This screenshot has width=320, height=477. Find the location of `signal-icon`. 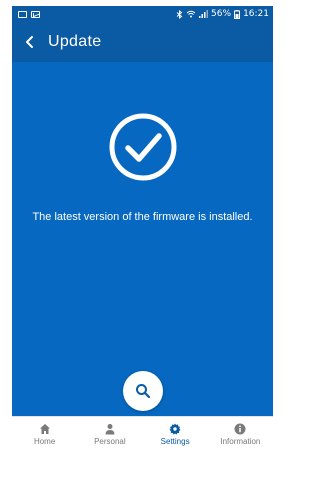

signal-icon is located at coordinates (204, 14).